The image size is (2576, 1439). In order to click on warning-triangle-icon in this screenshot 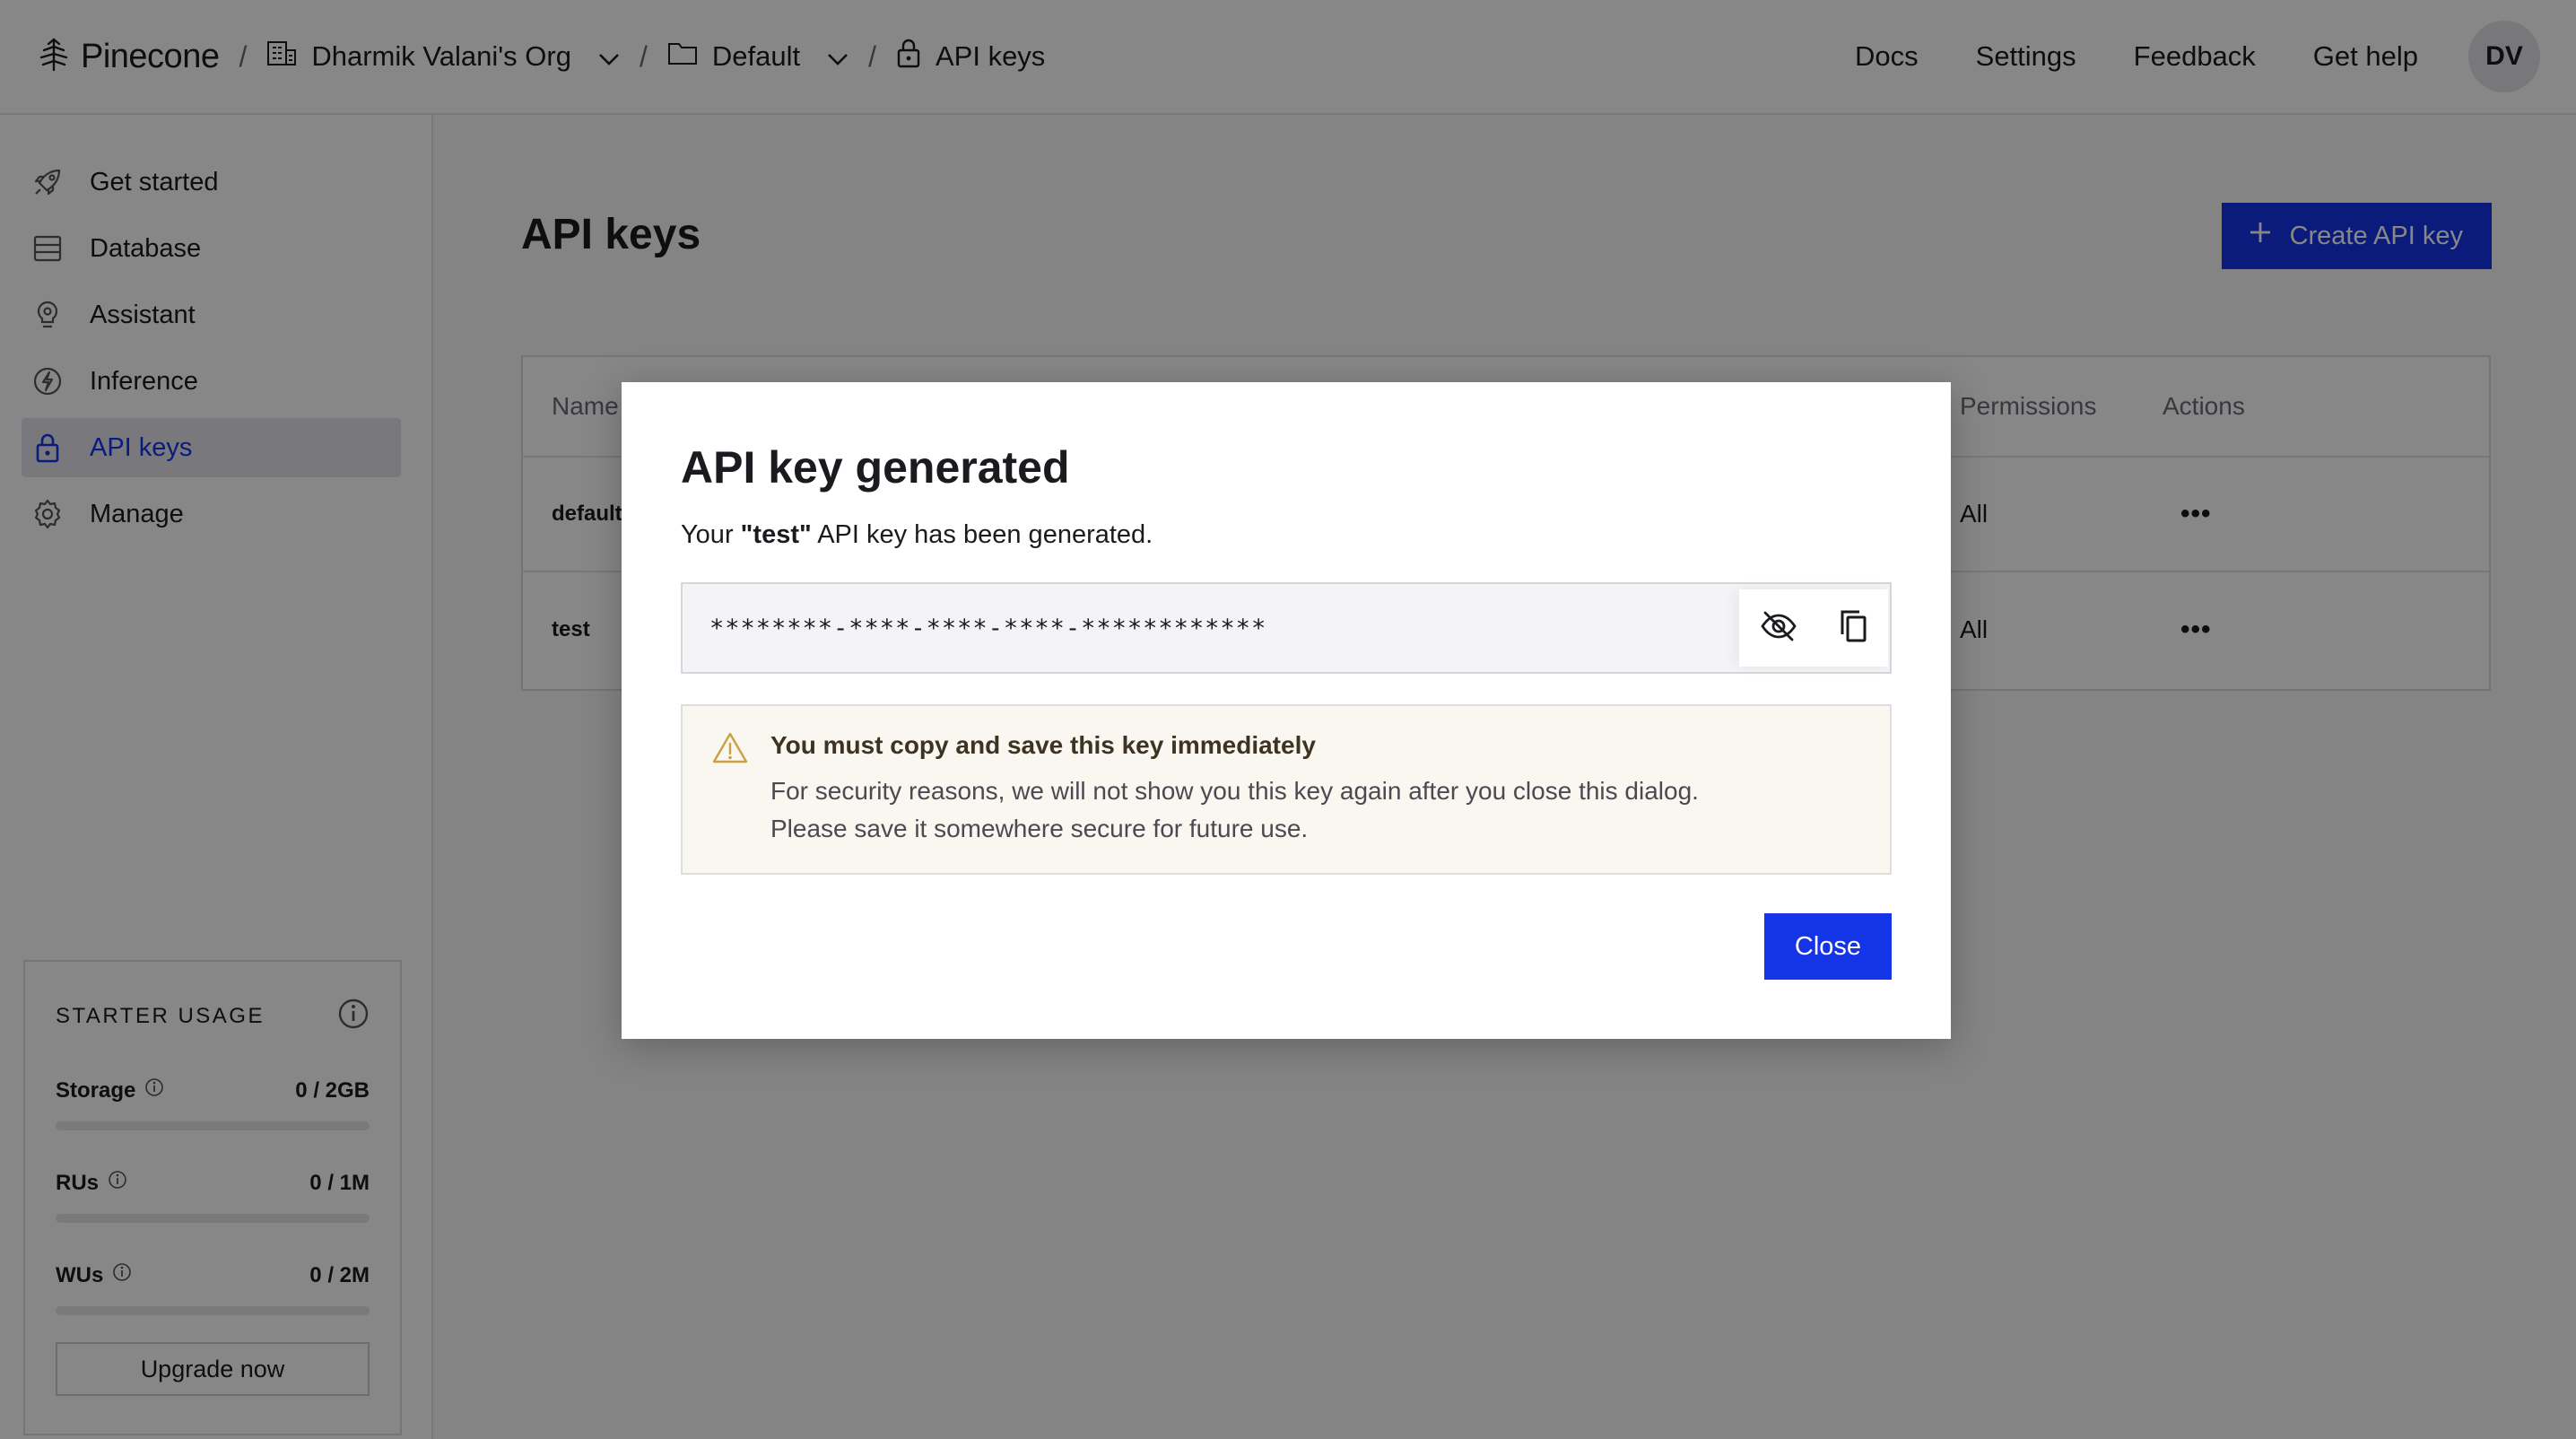, I will do `click(730, 802)`.